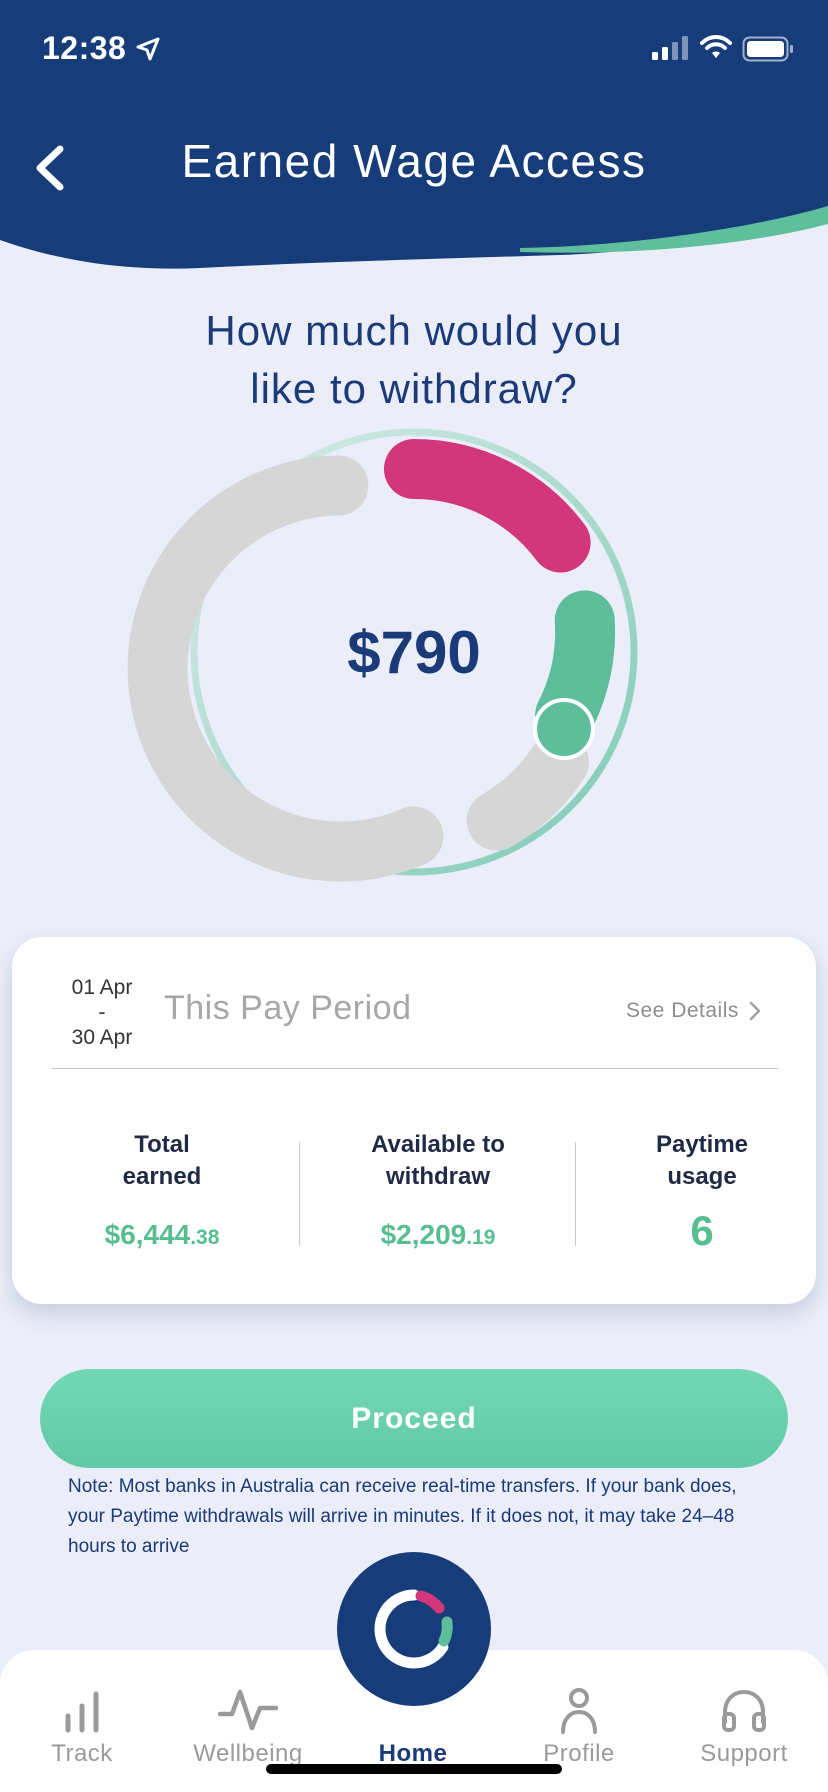 Image resolution: width=828 pixels, height=1792 pixels. What do you see at coordinates (487, 506) in the screenshot?
I see `gauge-pink-segment` at bounding box center [487, 506].